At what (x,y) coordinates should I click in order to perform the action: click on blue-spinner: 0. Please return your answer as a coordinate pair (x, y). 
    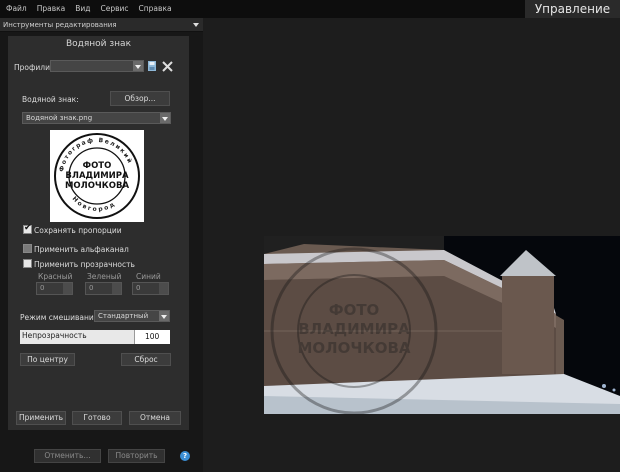
    Looking at the image, I should click on (150, 288).